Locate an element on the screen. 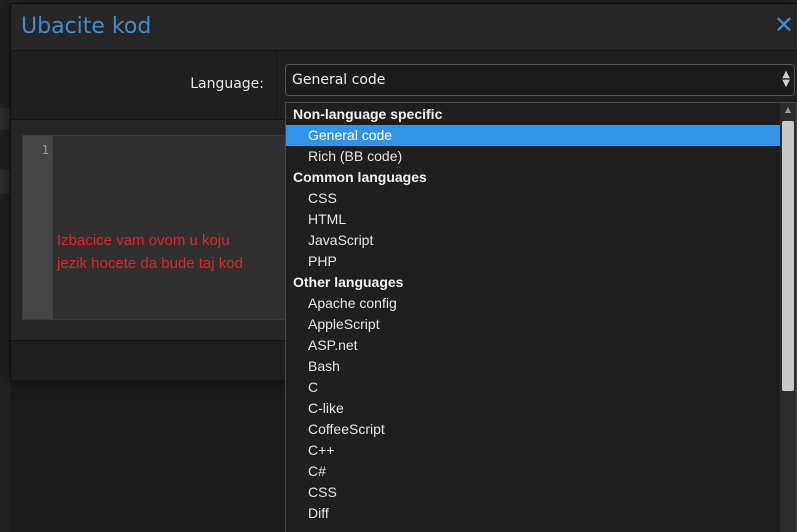 This screenshot has width=797, height=532. dropdown-option: Diff is located at coordinates (533, 513).